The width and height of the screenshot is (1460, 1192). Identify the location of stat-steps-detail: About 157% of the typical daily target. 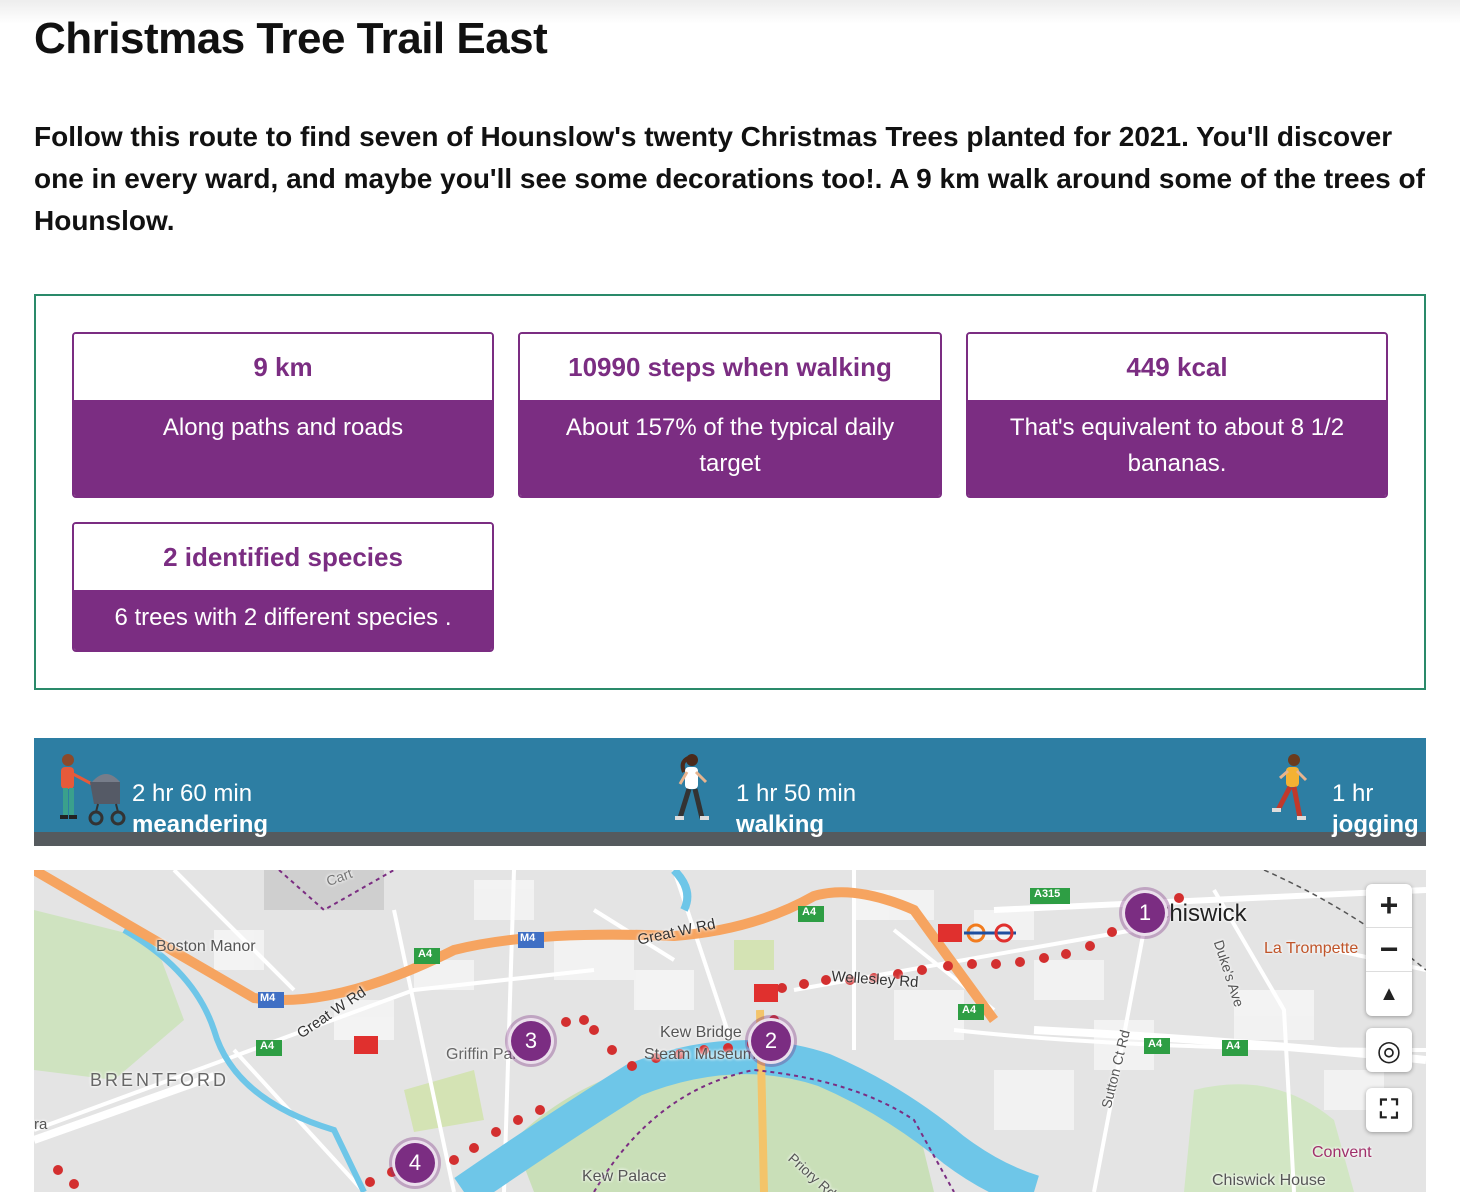
(730, 448).